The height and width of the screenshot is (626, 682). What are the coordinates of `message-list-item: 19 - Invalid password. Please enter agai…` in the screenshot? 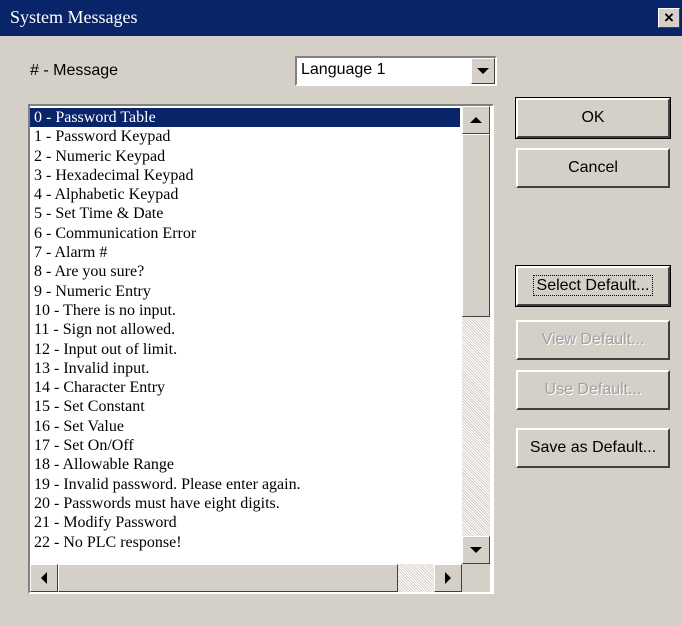 It's located at (245, 484).